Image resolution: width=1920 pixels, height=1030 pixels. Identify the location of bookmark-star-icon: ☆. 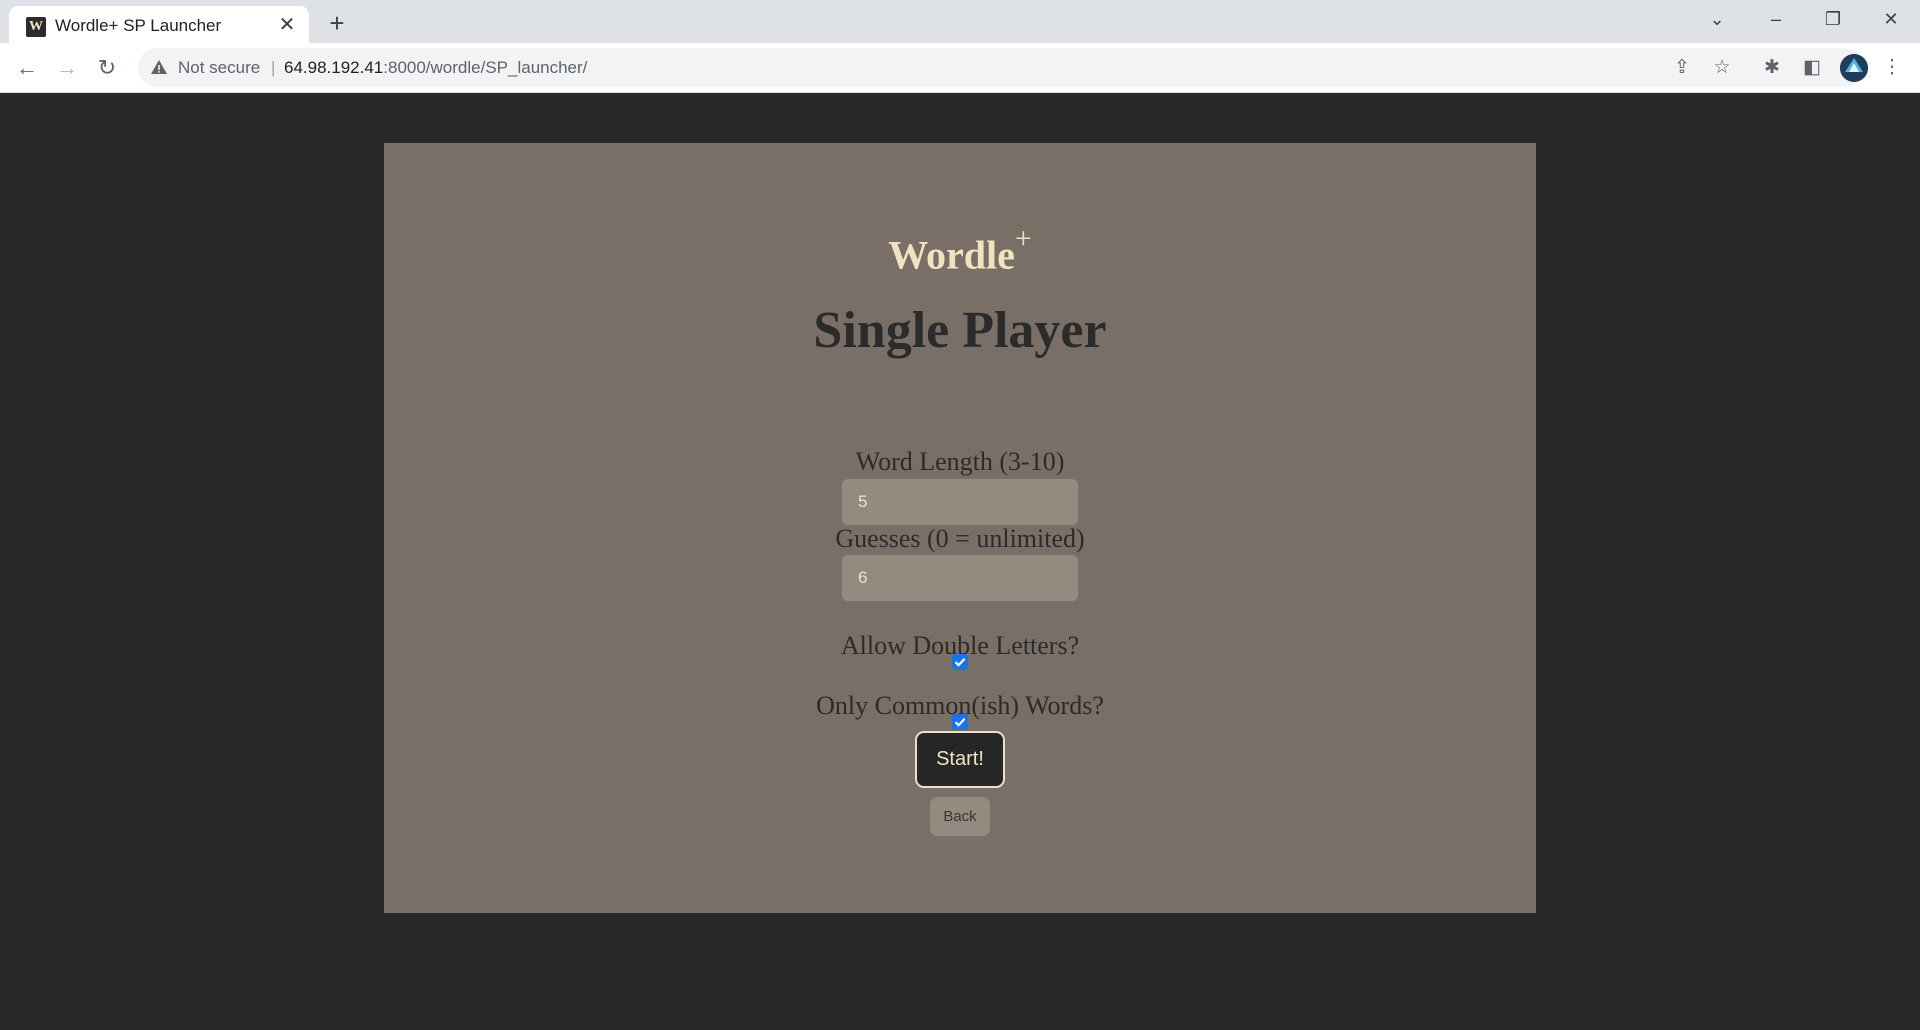
(1722, 68).